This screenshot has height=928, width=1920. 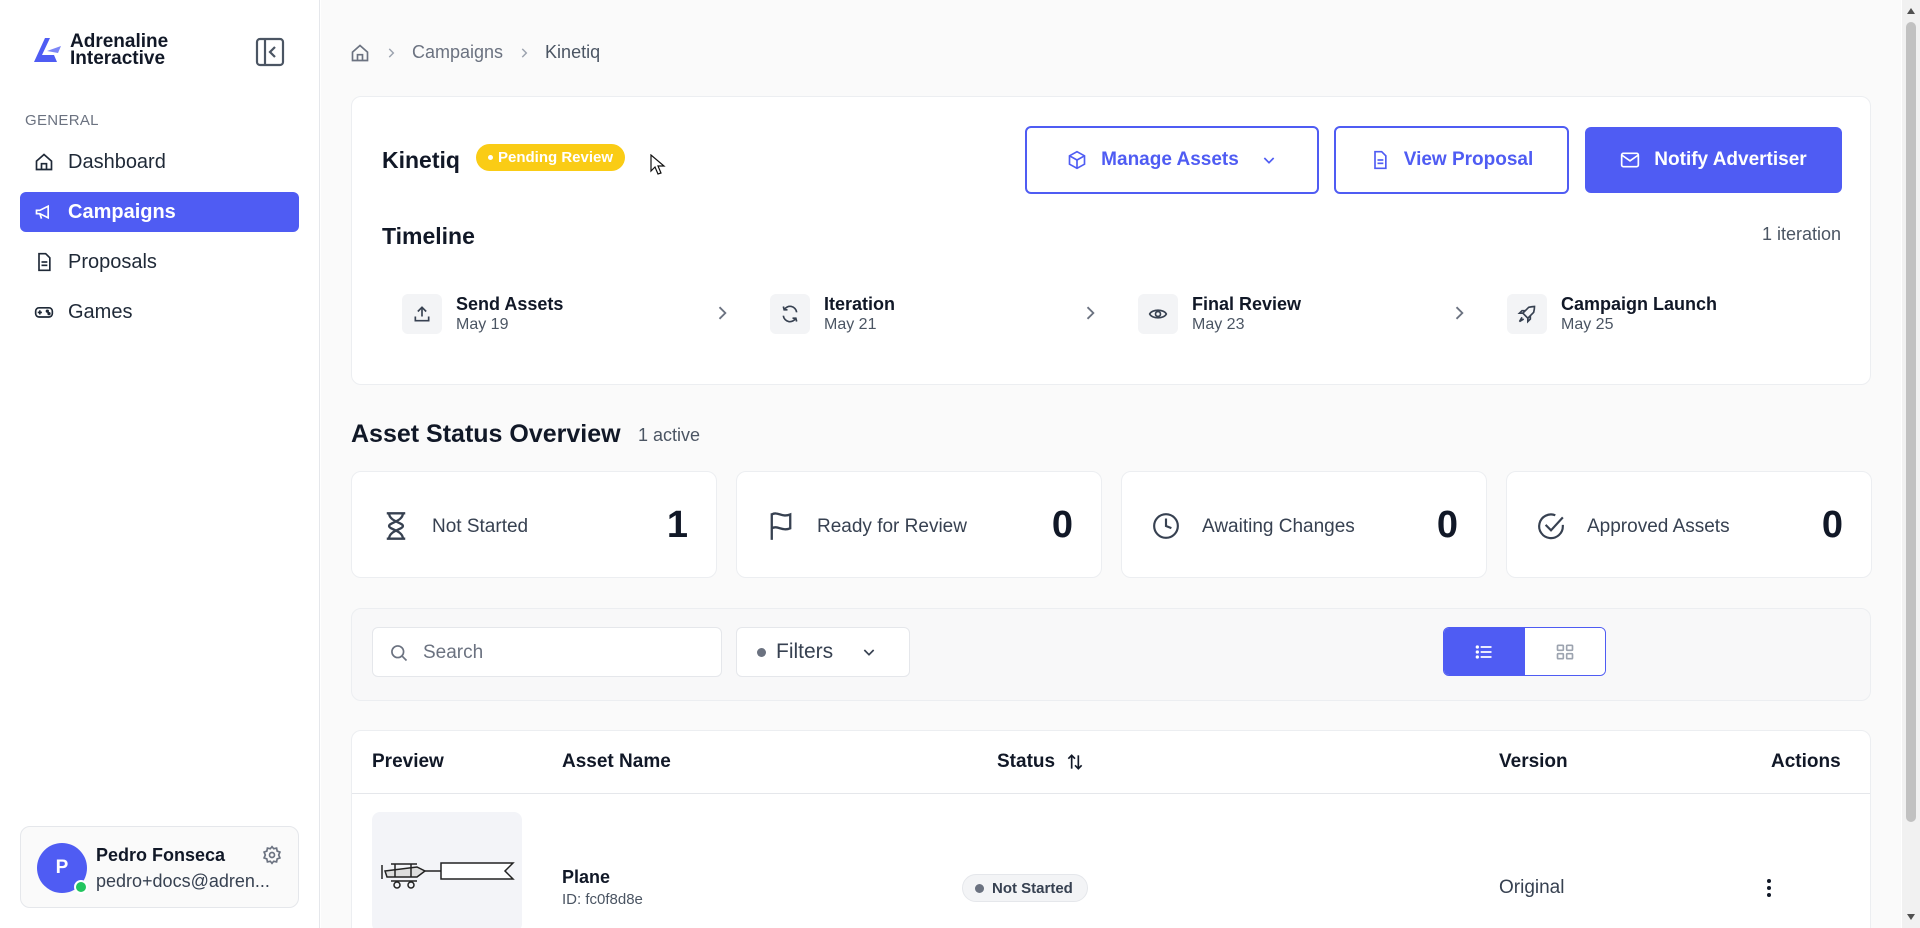 I want to click on stat-label: Approved Assets, so click(x=1658, y=526).